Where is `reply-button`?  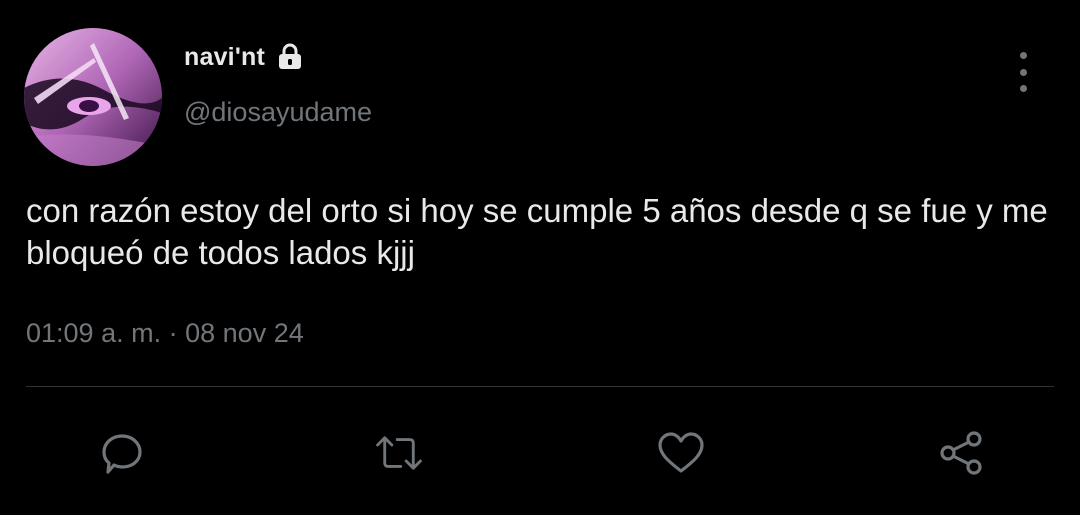
reply-button is located at coordinates (122, 453).